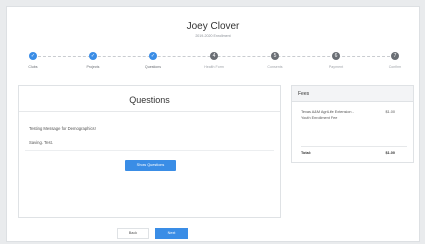 Image resolution: width=425 pixels, height=244 pixels. Describe the element at coordinates (275, 67) in the screenshot. I see `step-label: Consents` at that location.